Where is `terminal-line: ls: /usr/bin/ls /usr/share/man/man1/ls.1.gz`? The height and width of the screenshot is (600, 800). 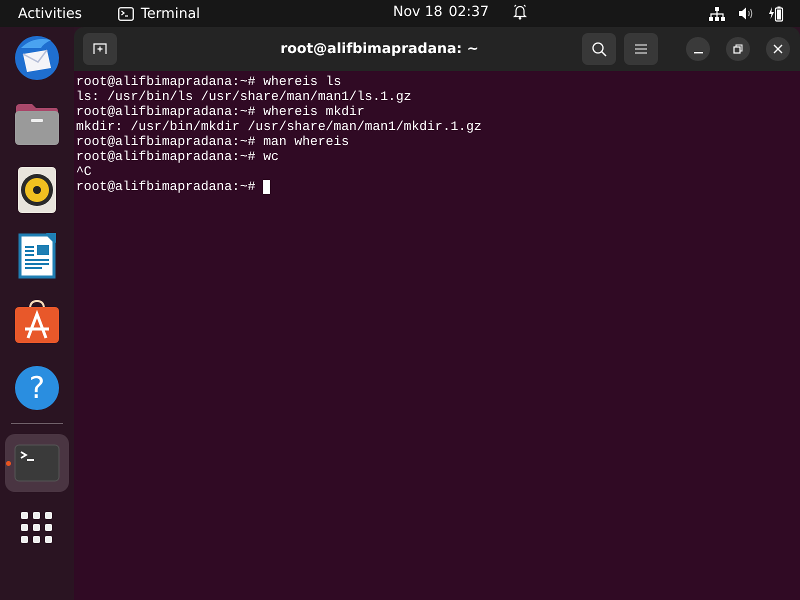 terminal-line: ls: /usr/bin/ls /usr/share/man/man1/ls.1.gz is located at coordinates (244, 96).